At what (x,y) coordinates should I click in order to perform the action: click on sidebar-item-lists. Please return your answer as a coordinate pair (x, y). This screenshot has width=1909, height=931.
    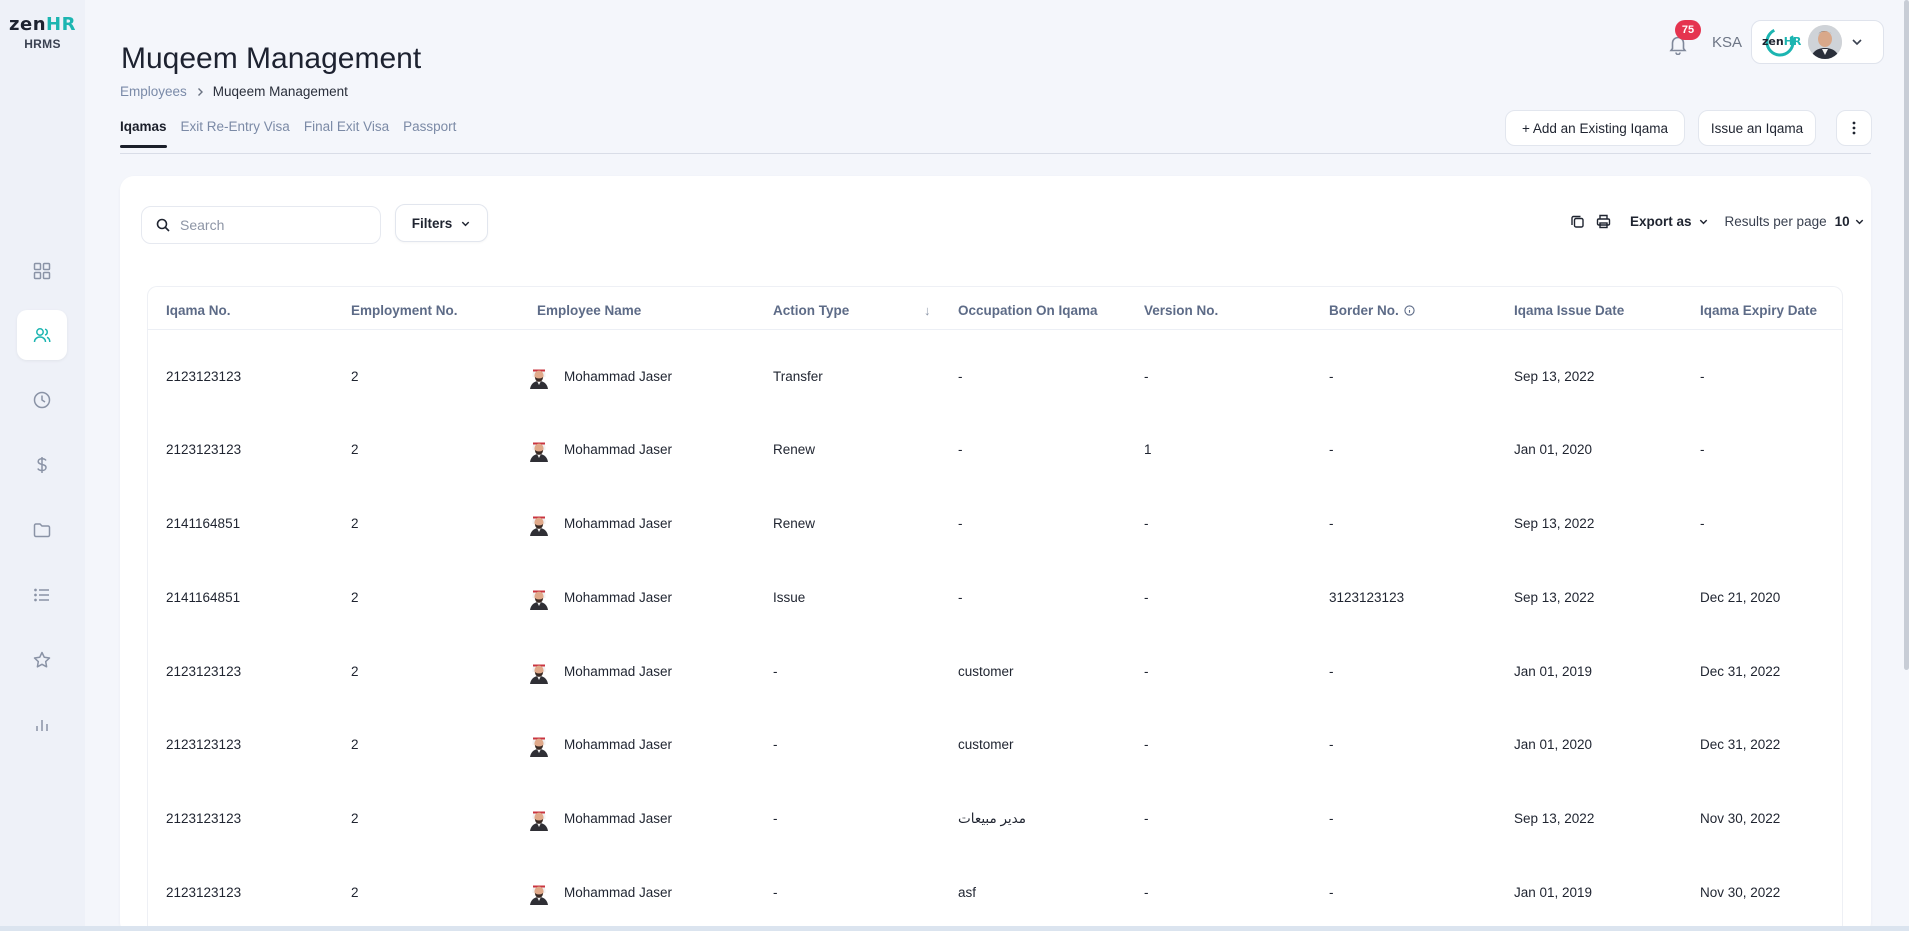
    Looking at the image, I should click on (42, 595).